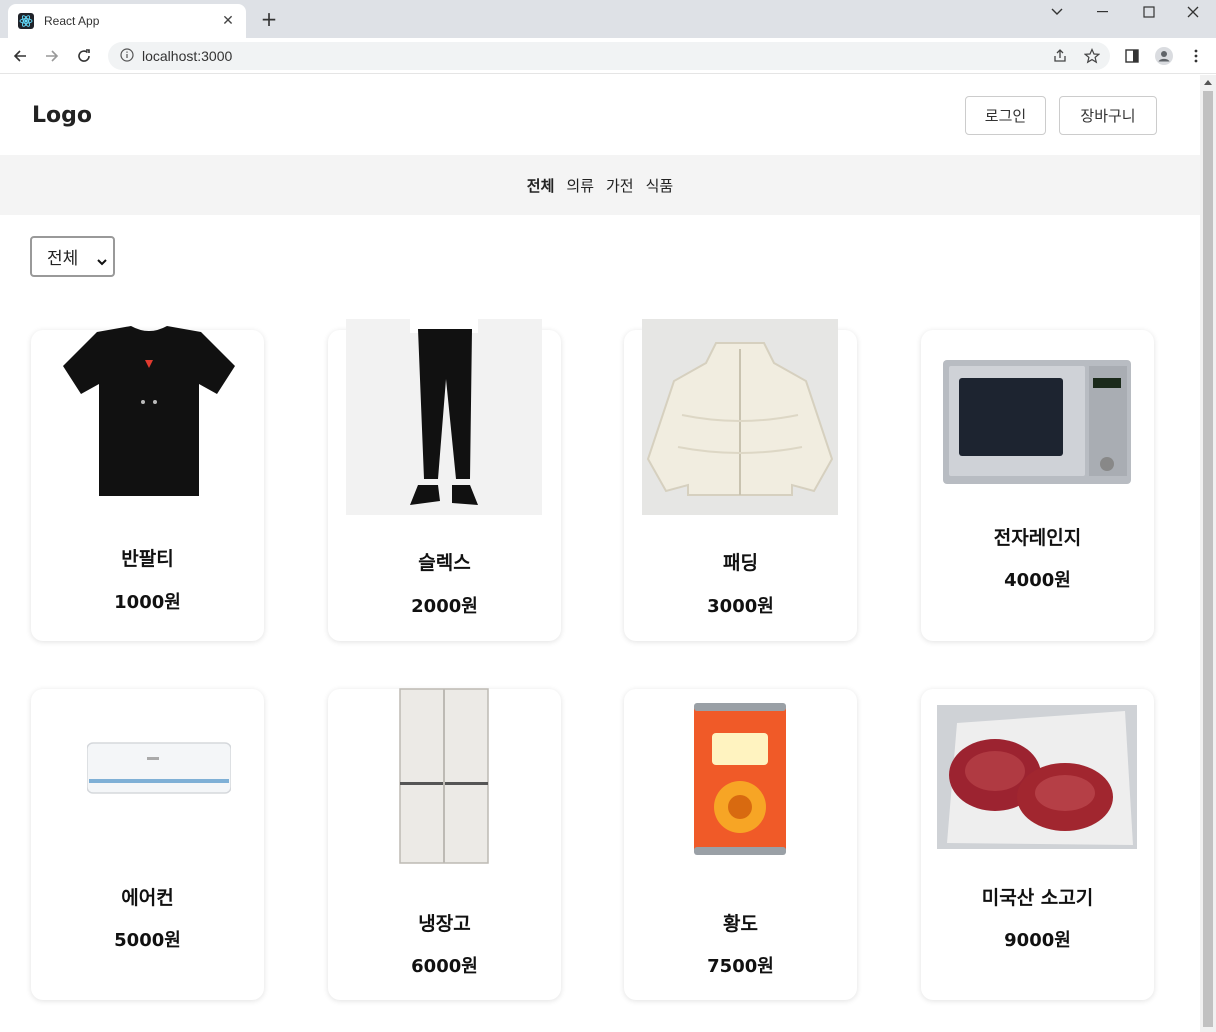 The height and width of the screenshot is (1032, 1216). Describe the element at coordinates (147, 898) in the screenshot. I see `product-name: 에어컨` at that location.